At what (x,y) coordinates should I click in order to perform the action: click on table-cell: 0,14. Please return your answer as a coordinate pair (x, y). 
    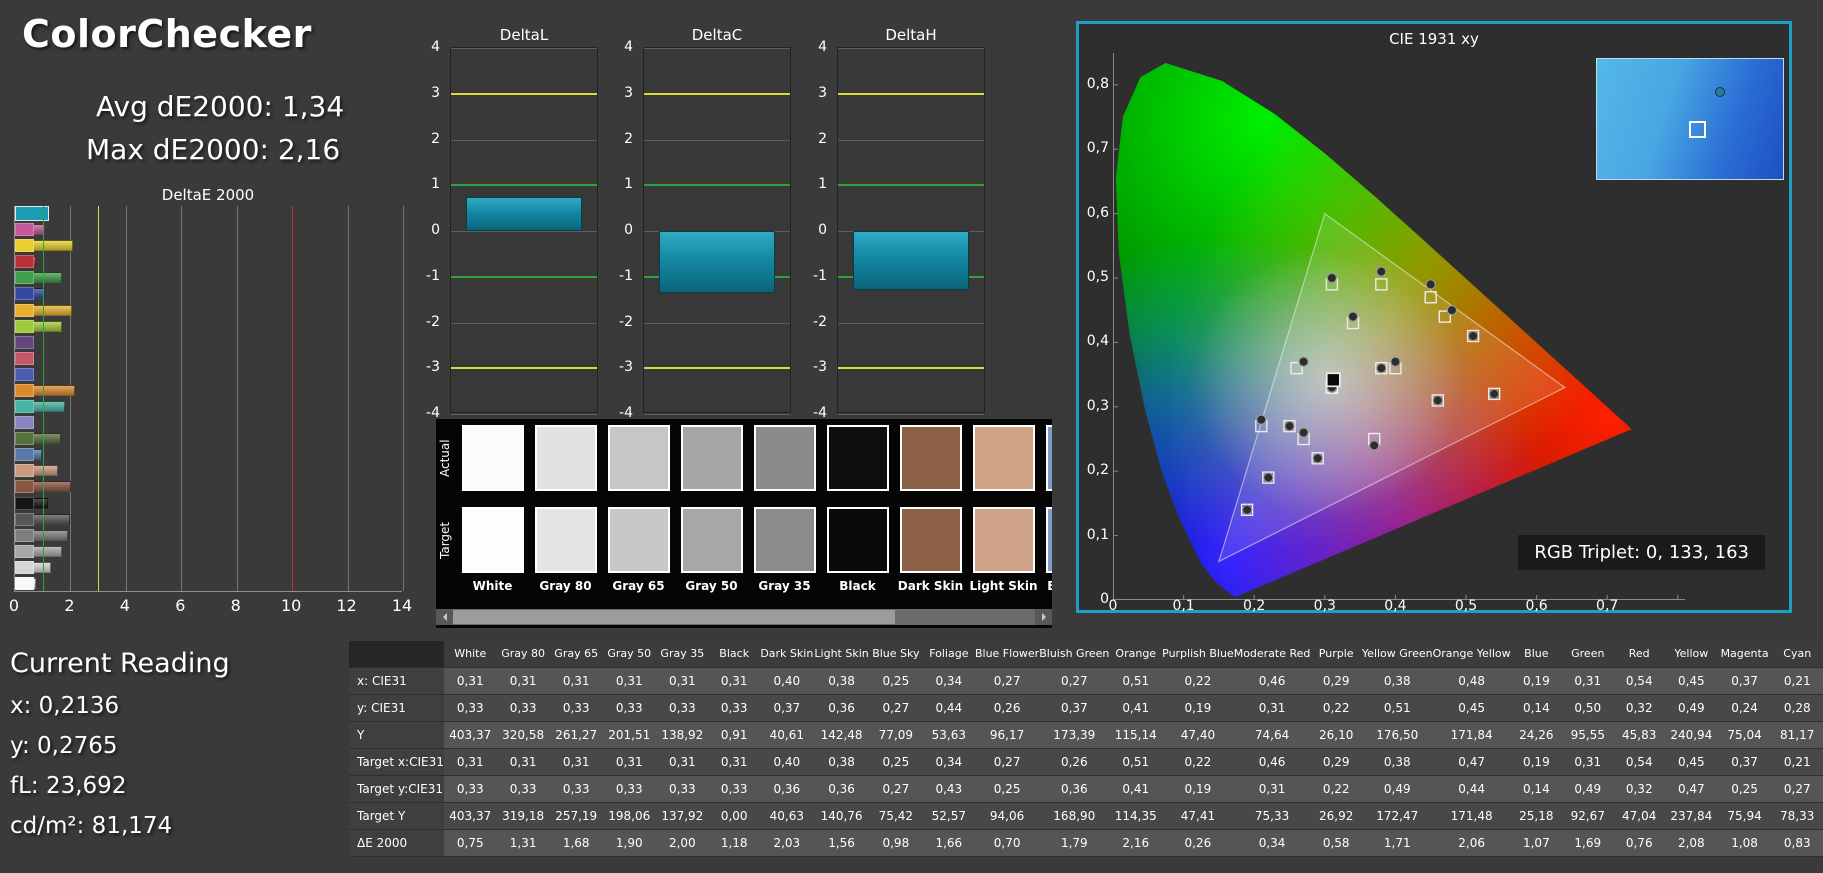
    Looking at the image, I should click on (1536, 789).